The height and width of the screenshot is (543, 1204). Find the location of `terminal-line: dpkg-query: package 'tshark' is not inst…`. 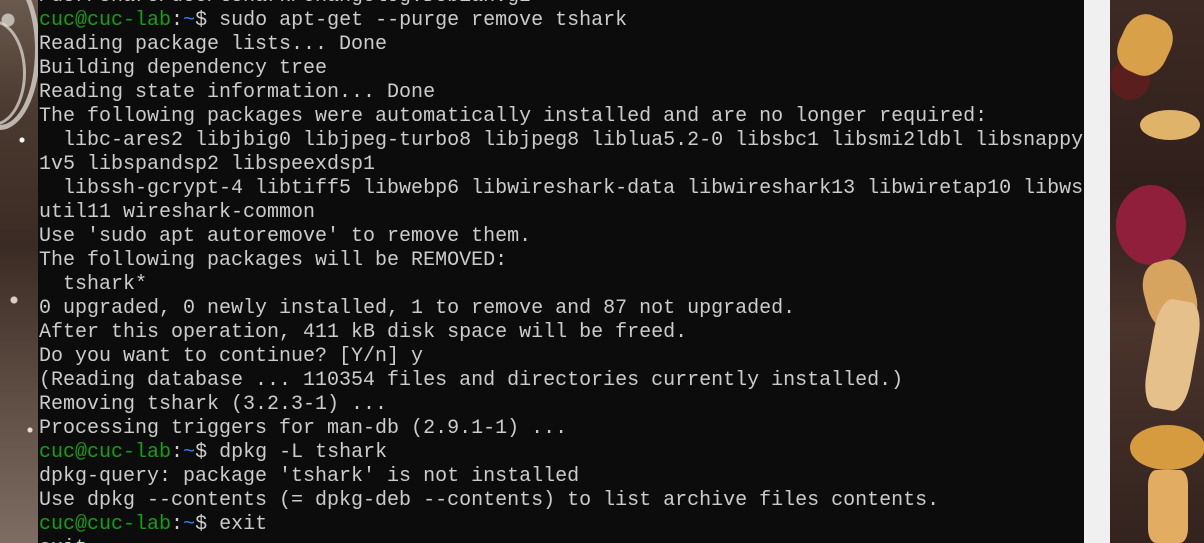

terminal-line: dpkg-query: package 'tshark' is not inst… is located at coordinates (309, 476).